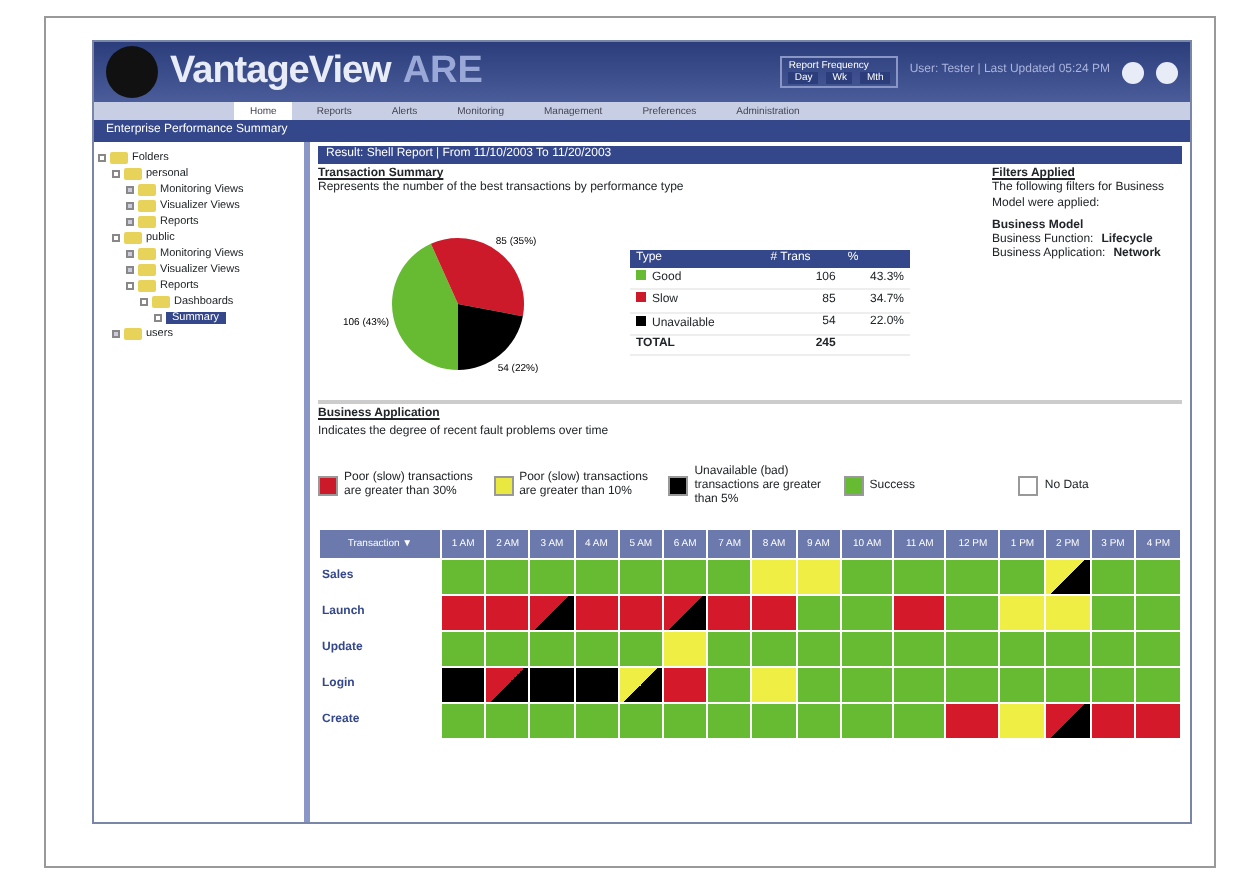  I want to click on report-icon, so click(158, 318).